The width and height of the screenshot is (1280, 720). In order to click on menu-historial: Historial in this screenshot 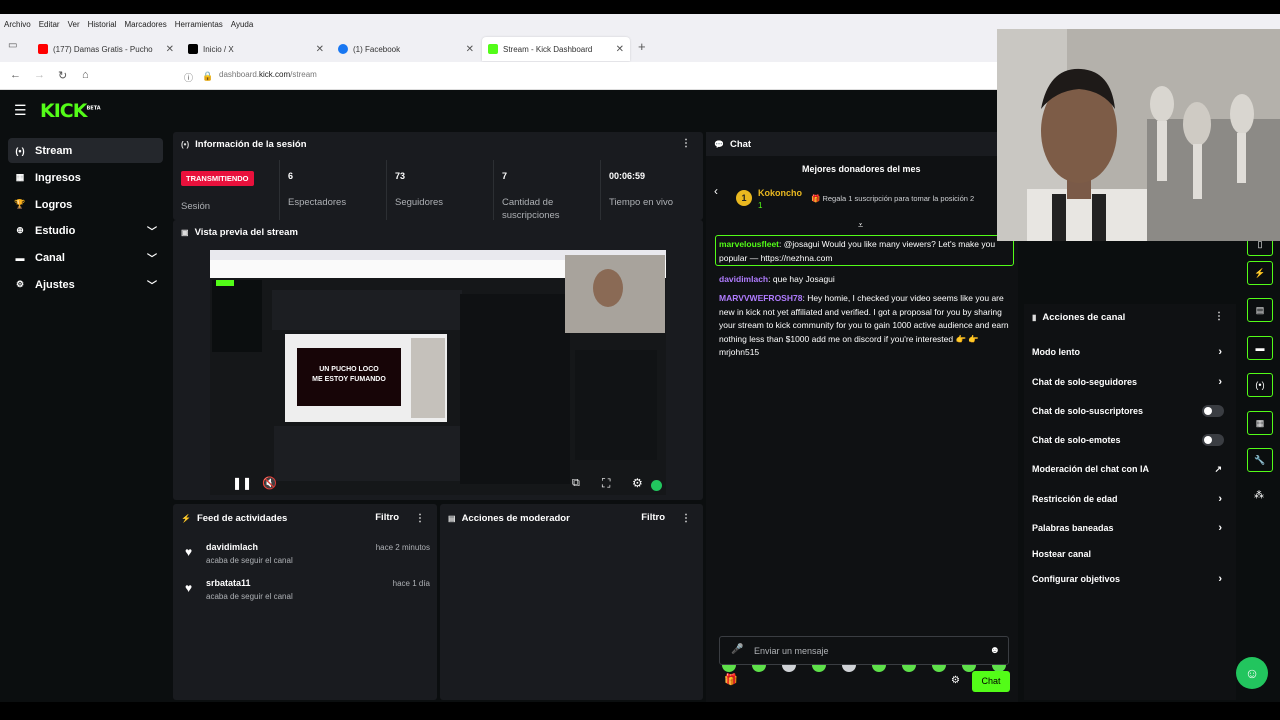, I will do `click(102, 24)`.